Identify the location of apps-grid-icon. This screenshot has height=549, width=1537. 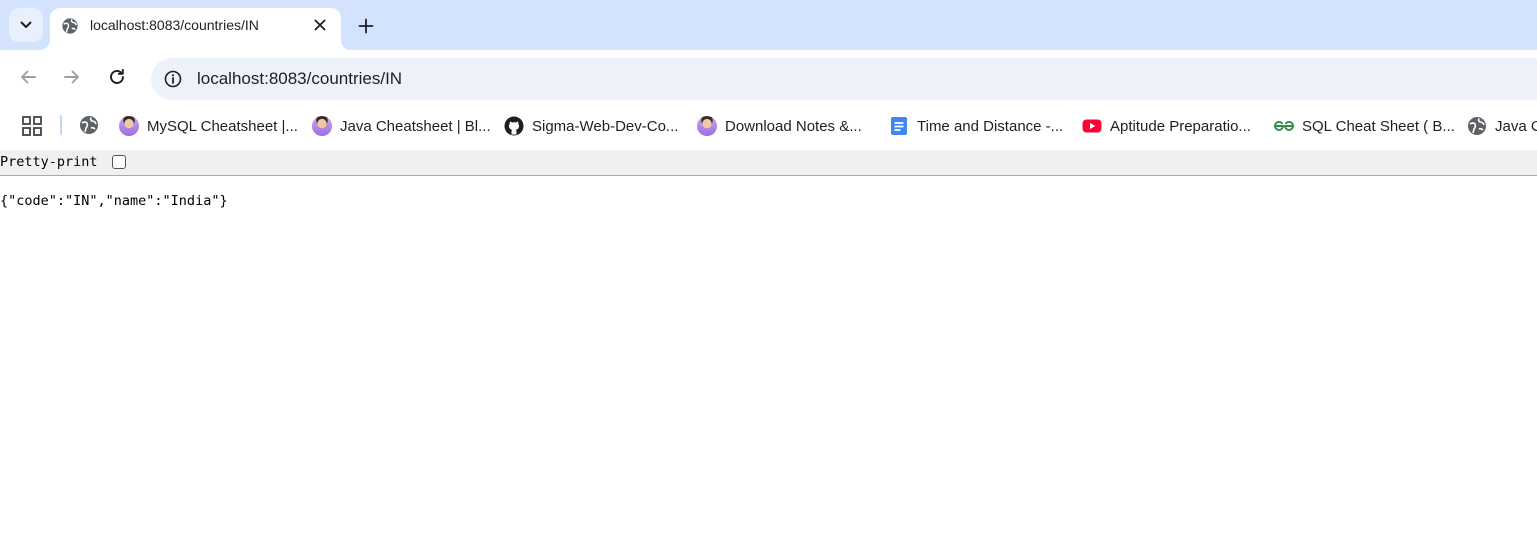
(32, 126).